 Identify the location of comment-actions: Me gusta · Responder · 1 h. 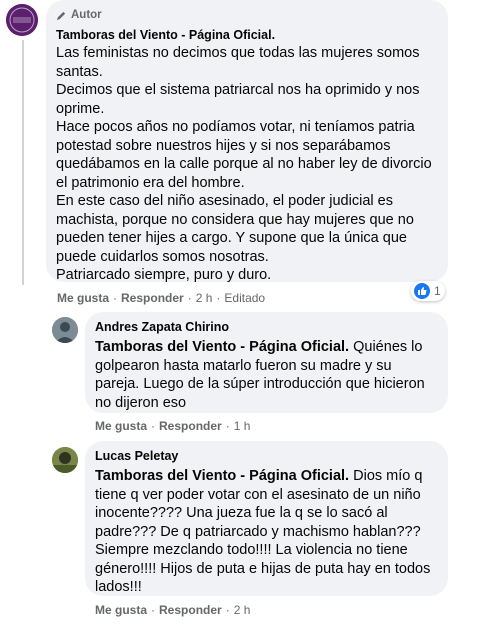
(173, 426).